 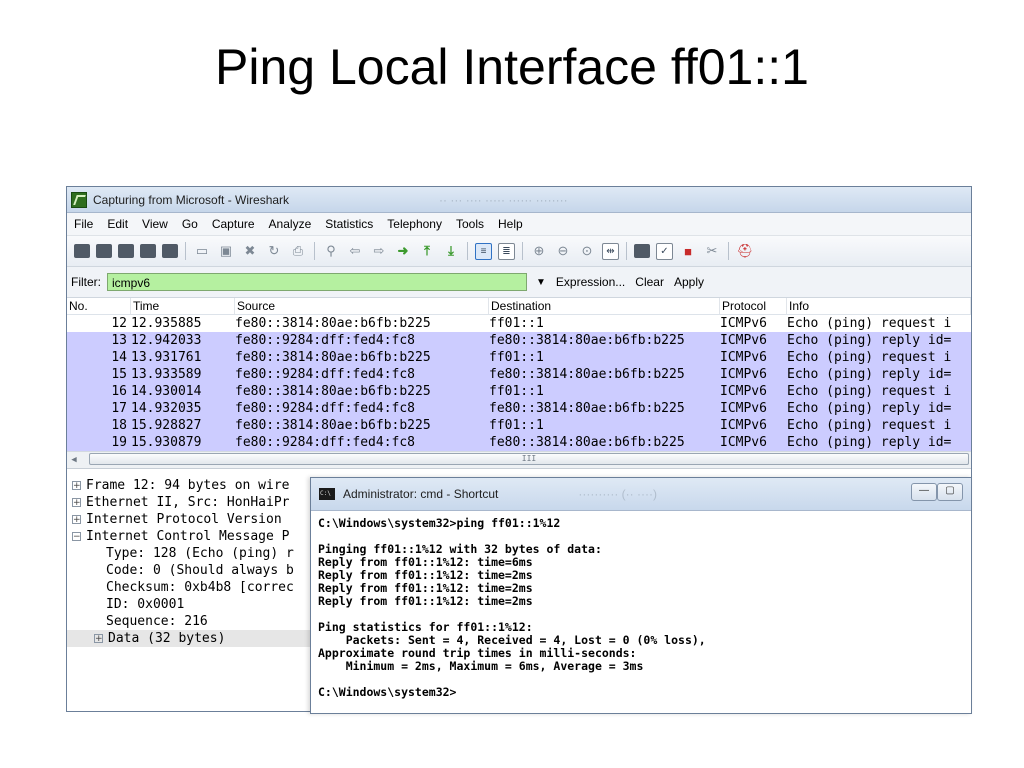 What do you see at coordinates (470, 224) in the screenshot?
I see `menu-tools: Tools` at bounding box center [470, 224].